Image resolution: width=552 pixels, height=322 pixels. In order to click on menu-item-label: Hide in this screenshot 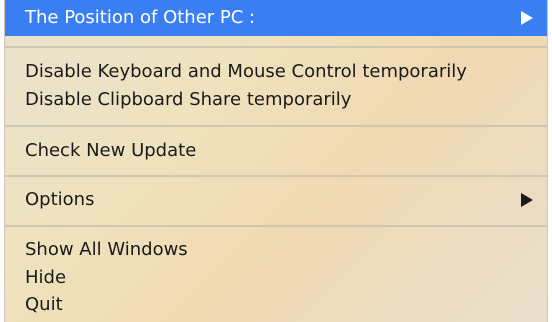, I will do `click(46, 277)`.